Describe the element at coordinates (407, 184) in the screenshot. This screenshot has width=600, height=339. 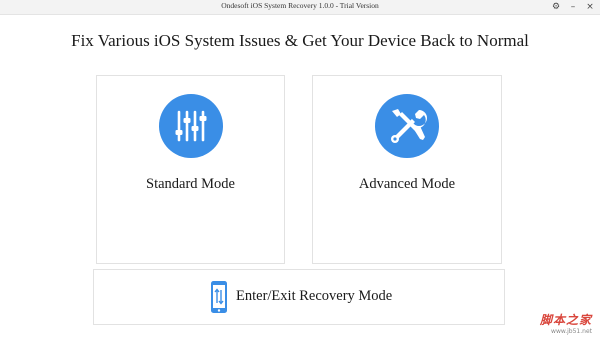
I see `advanced-mode-label: Advanced Mode` at that location.